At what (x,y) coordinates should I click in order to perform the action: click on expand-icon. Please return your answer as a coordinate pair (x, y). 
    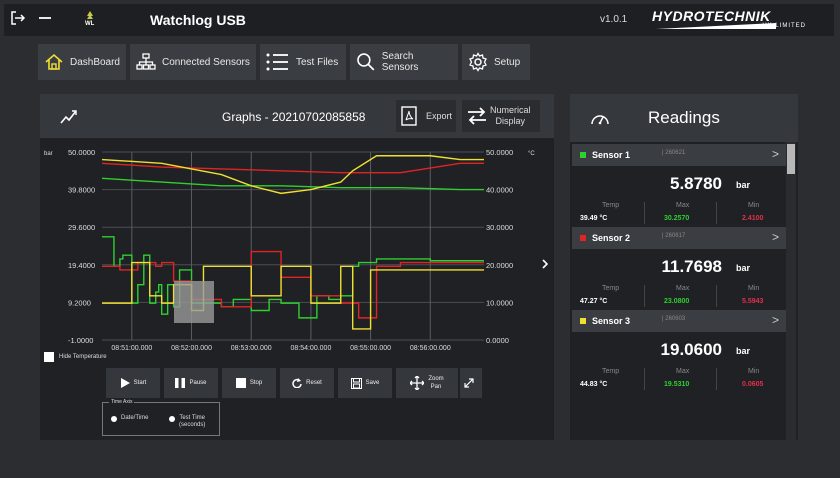
    Looking at the image, I should click on (469, 383).